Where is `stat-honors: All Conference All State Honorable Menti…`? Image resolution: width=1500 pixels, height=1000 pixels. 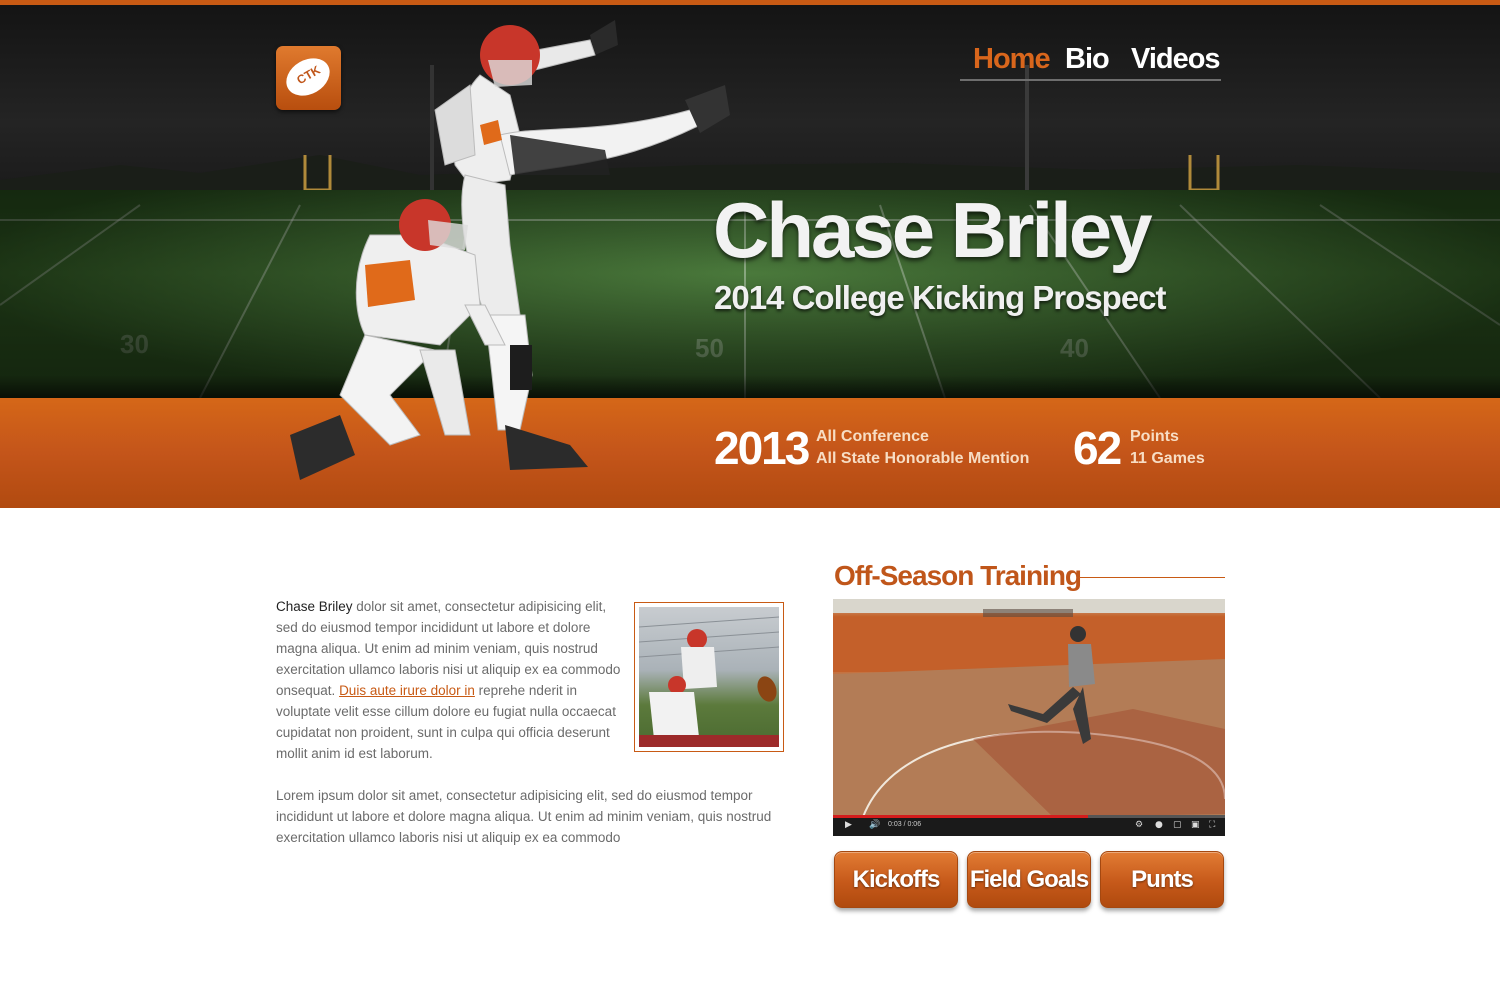
stat-honors: All Conference All State Honorable Menti… is located at coordinates (922, 448).